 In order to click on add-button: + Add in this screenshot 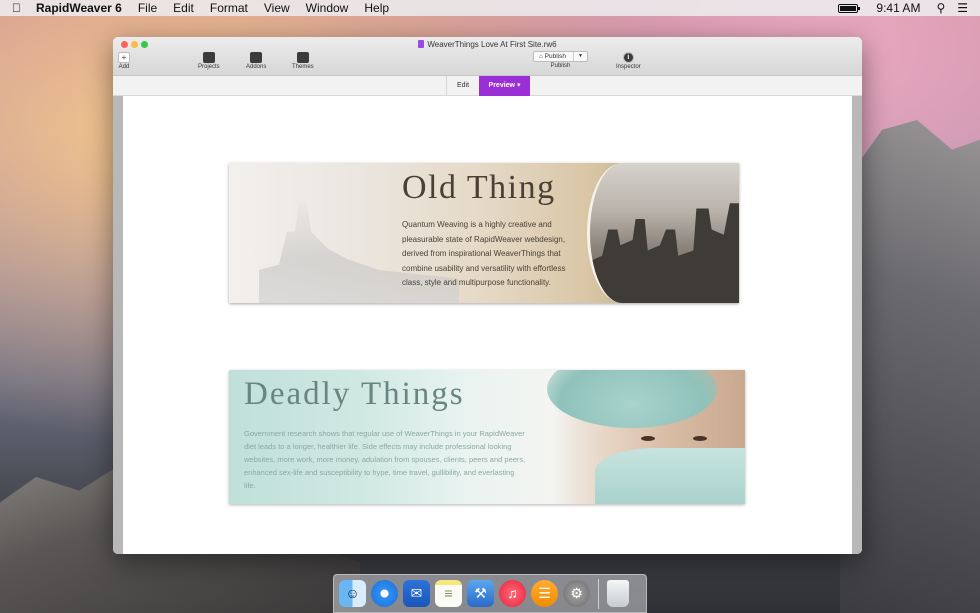, I will do `click(124, 61)`.